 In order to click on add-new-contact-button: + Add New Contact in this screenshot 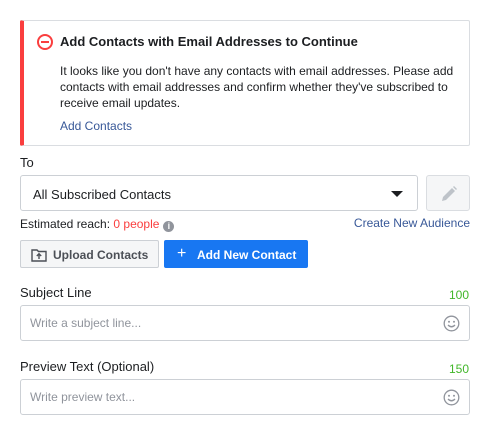, I will do `click(236, 254)`.